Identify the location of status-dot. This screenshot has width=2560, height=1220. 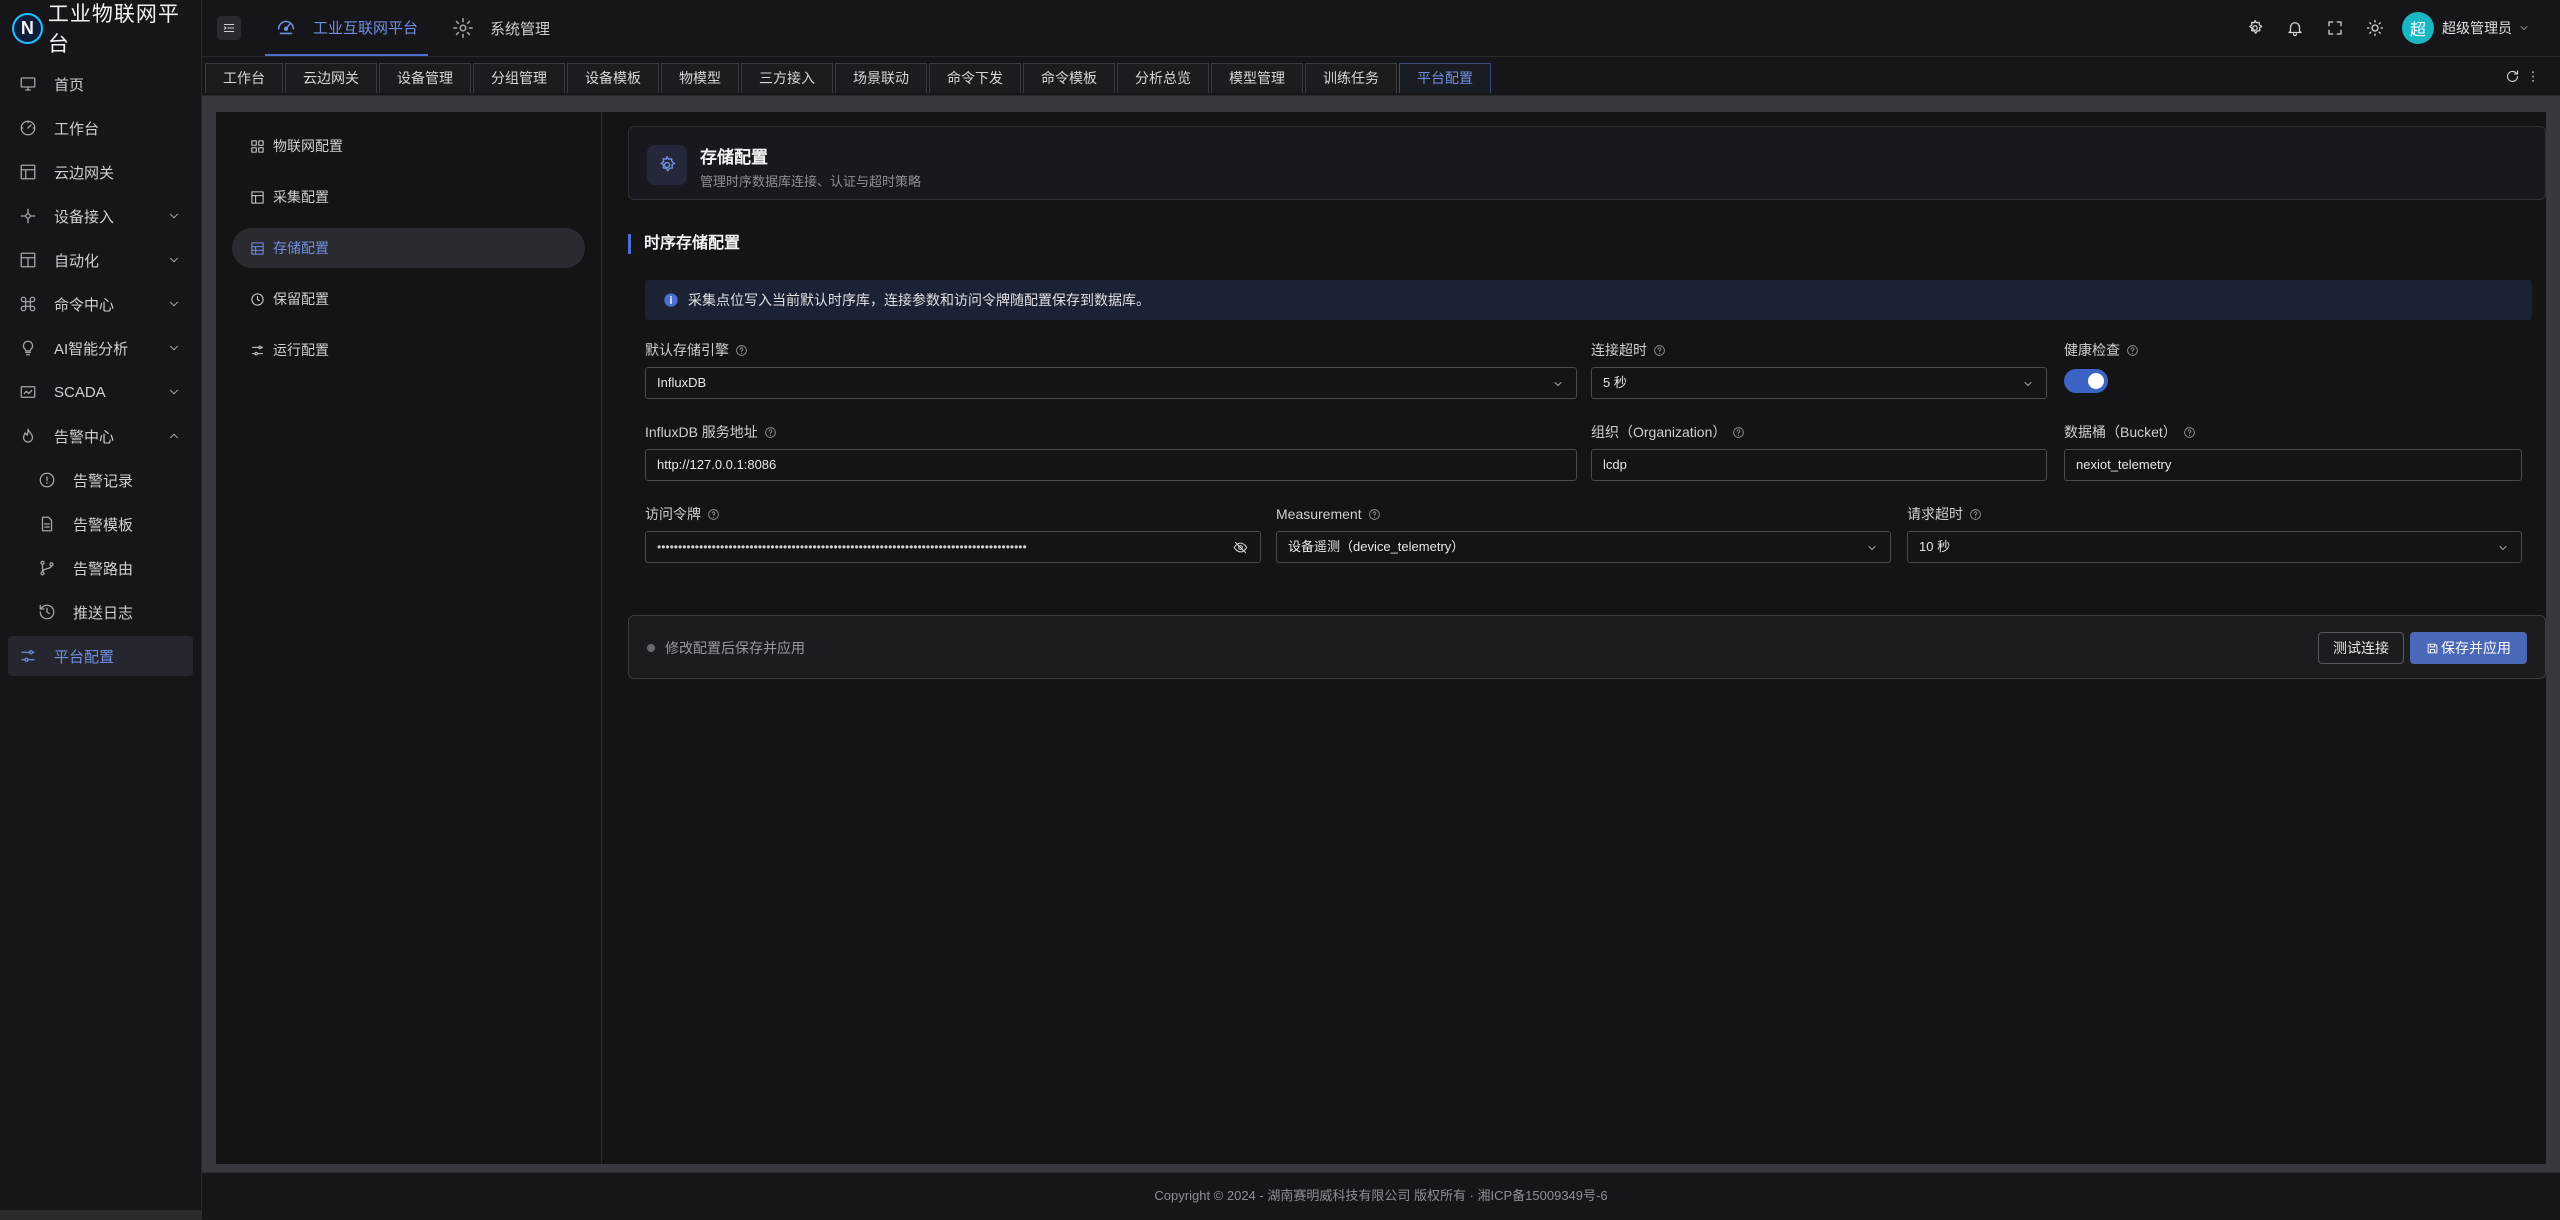
(651, 648).